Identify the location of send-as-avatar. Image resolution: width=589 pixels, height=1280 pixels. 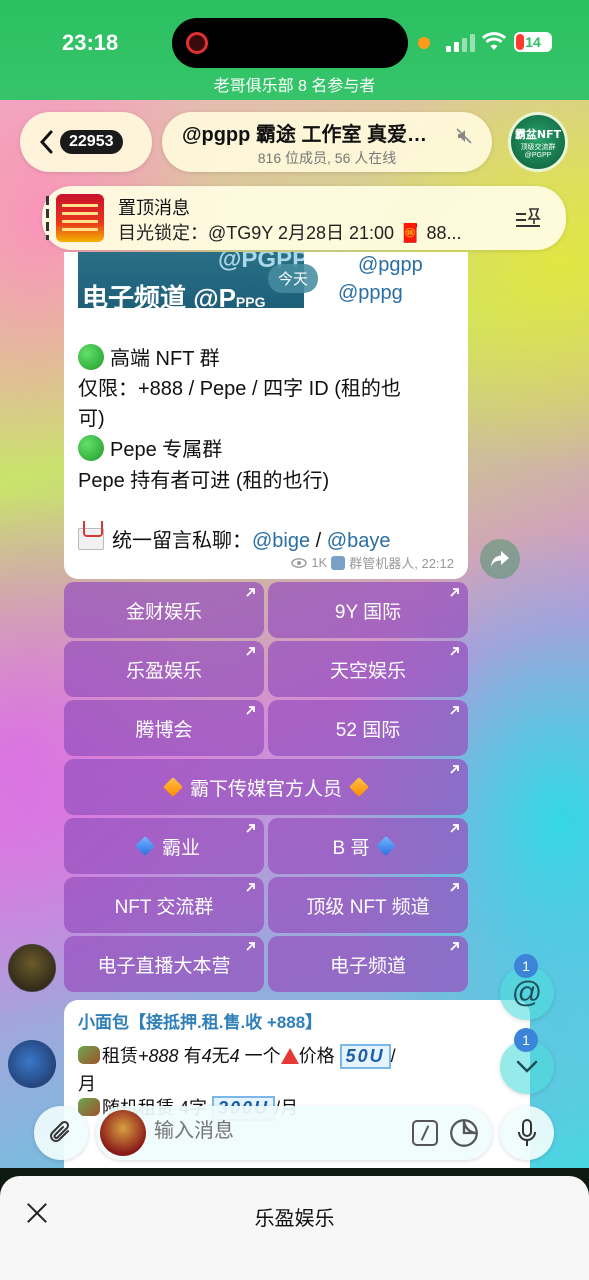
(123, 1133).